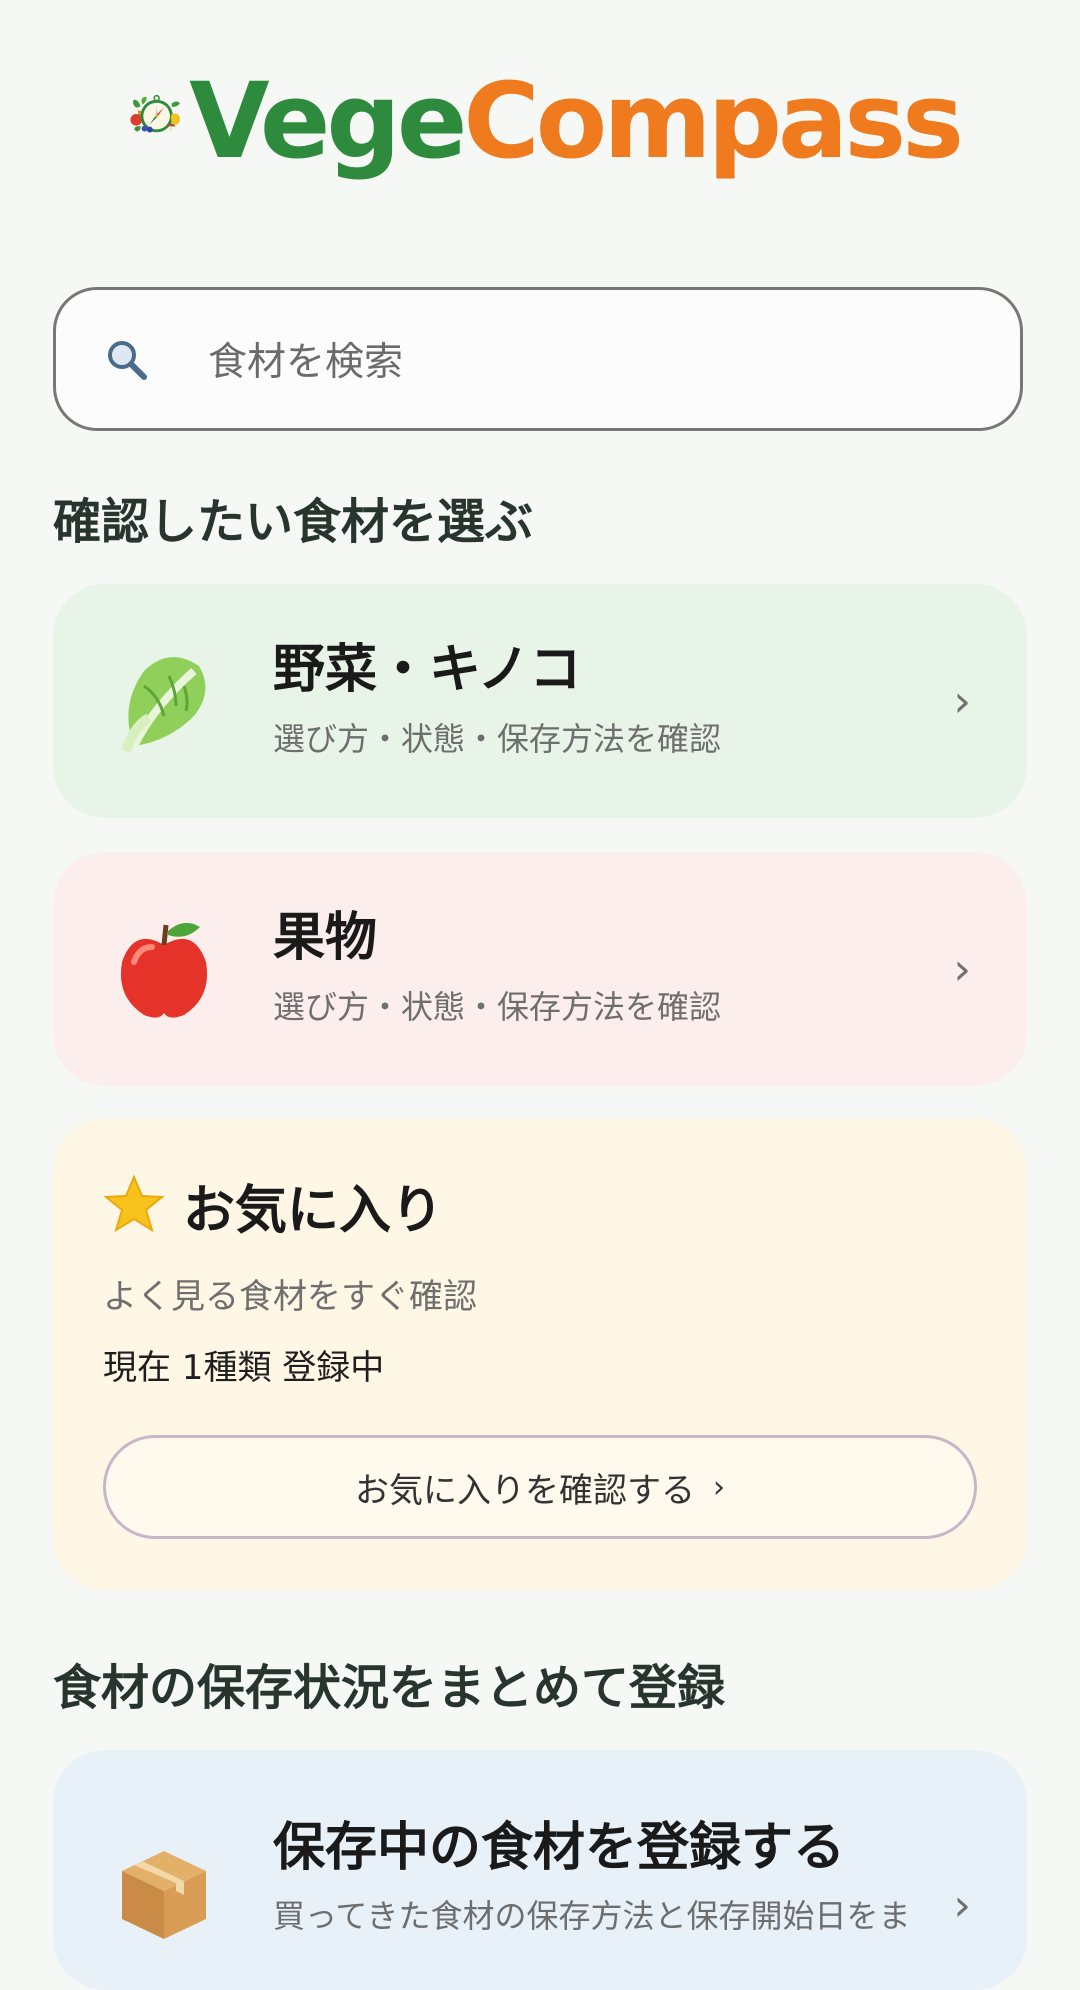 This screenshot has height=1990, width=1080. I want to click on favorites-count: 現在 1種類 登録中, so click(244, 1368).